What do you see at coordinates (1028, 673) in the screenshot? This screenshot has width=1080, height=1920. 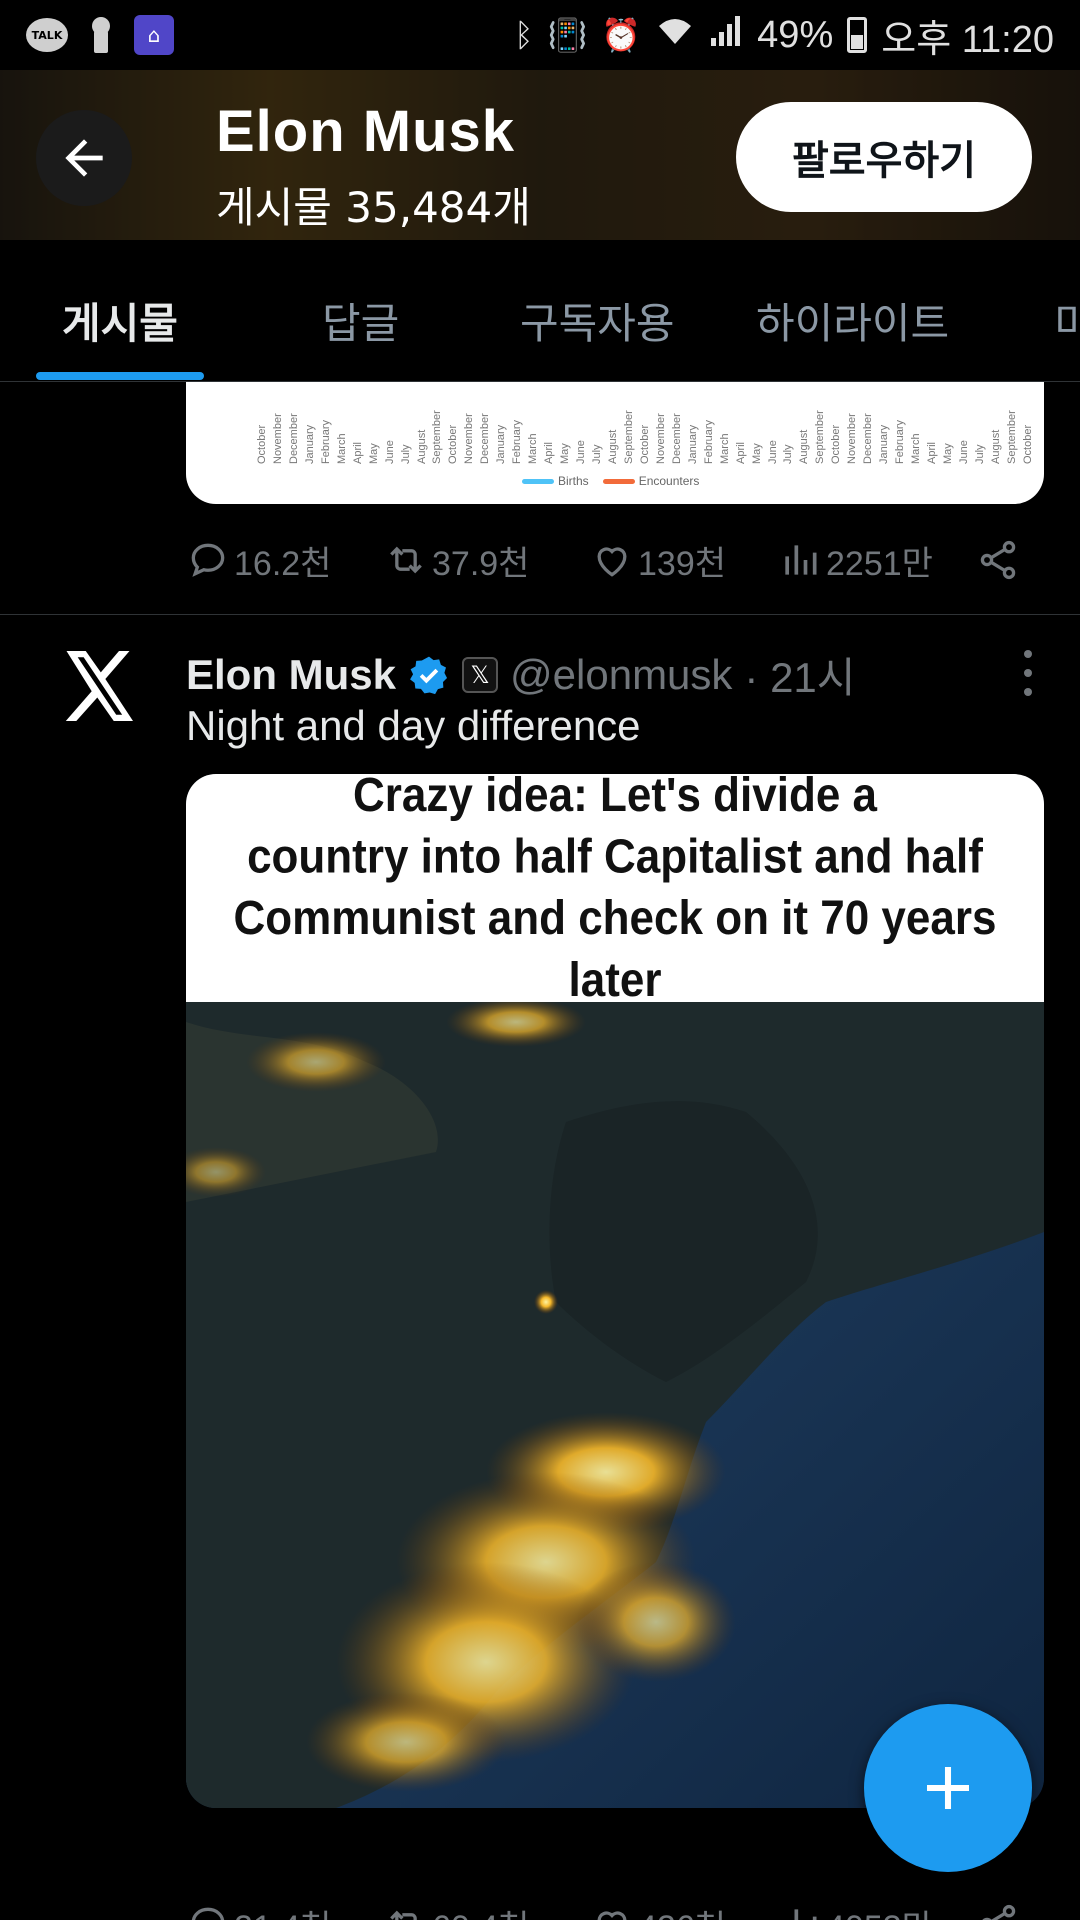 I see `more-options-icon` at bounding box center [1028, 673].